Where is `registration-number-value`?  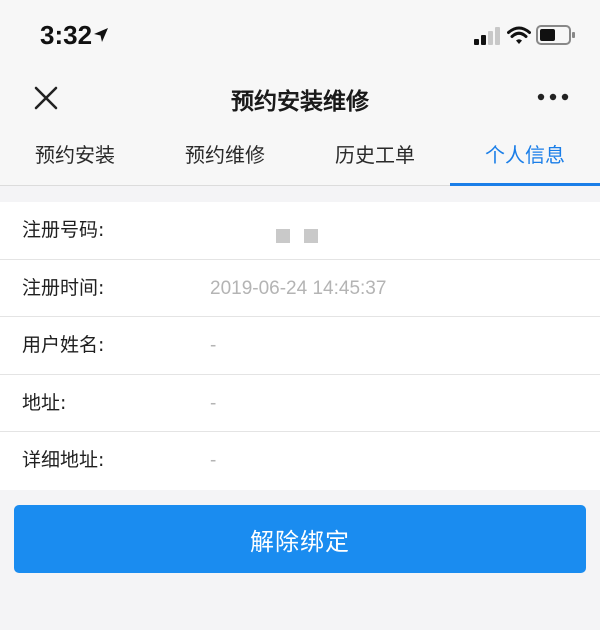 registration-number-value is located at coordinates (297, 236).